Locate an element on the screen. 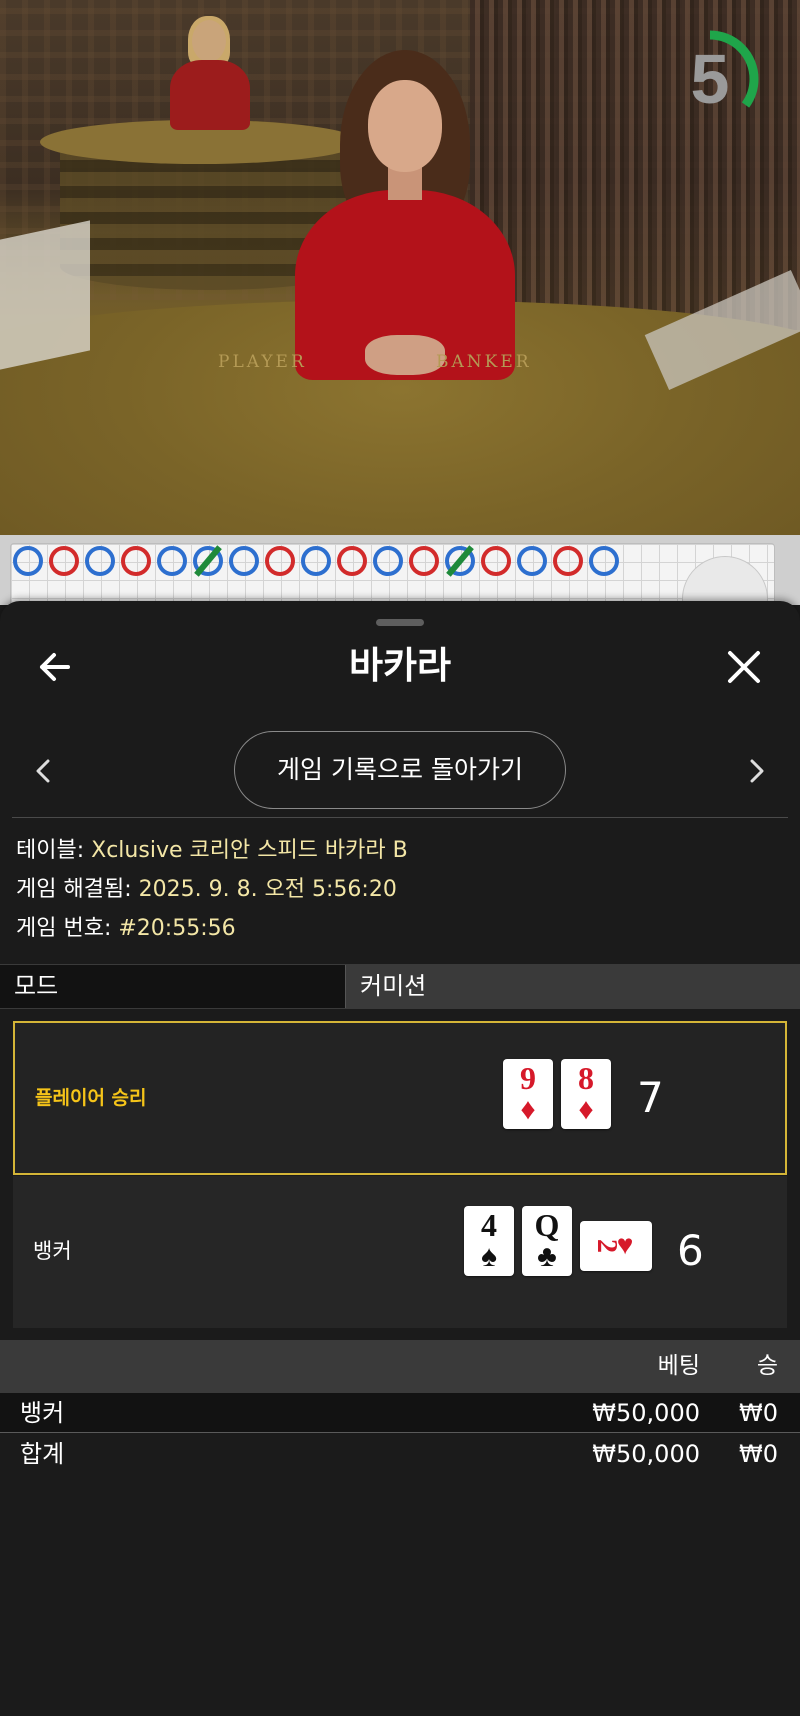 The image size is (800, 1716). table-row: 뱅커 ₩50,000 ₩0 is located at coordinates (400, 1413).